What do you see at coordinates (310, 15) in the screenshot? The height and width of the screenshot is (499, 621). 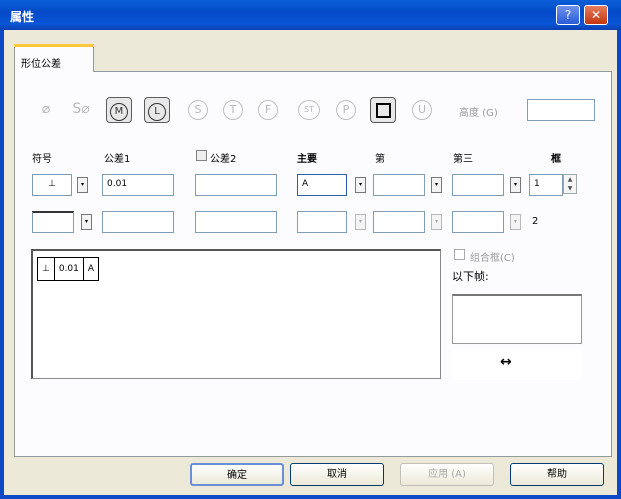 I see `title-bar: 属性 ? ✕` at bounding box center [310, 15].